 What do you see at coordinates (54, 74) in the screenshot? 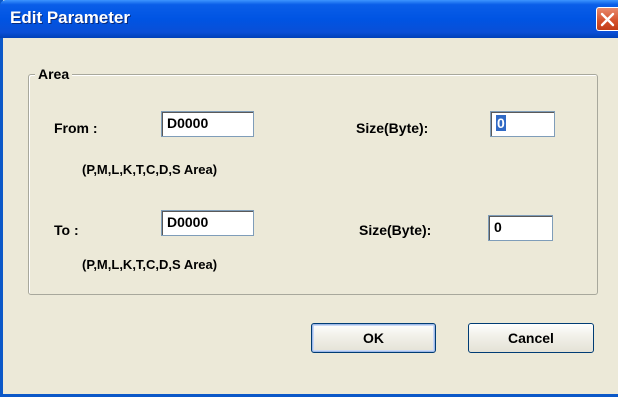
I see `area-group-label: Area` at bounding box center [54, 74].